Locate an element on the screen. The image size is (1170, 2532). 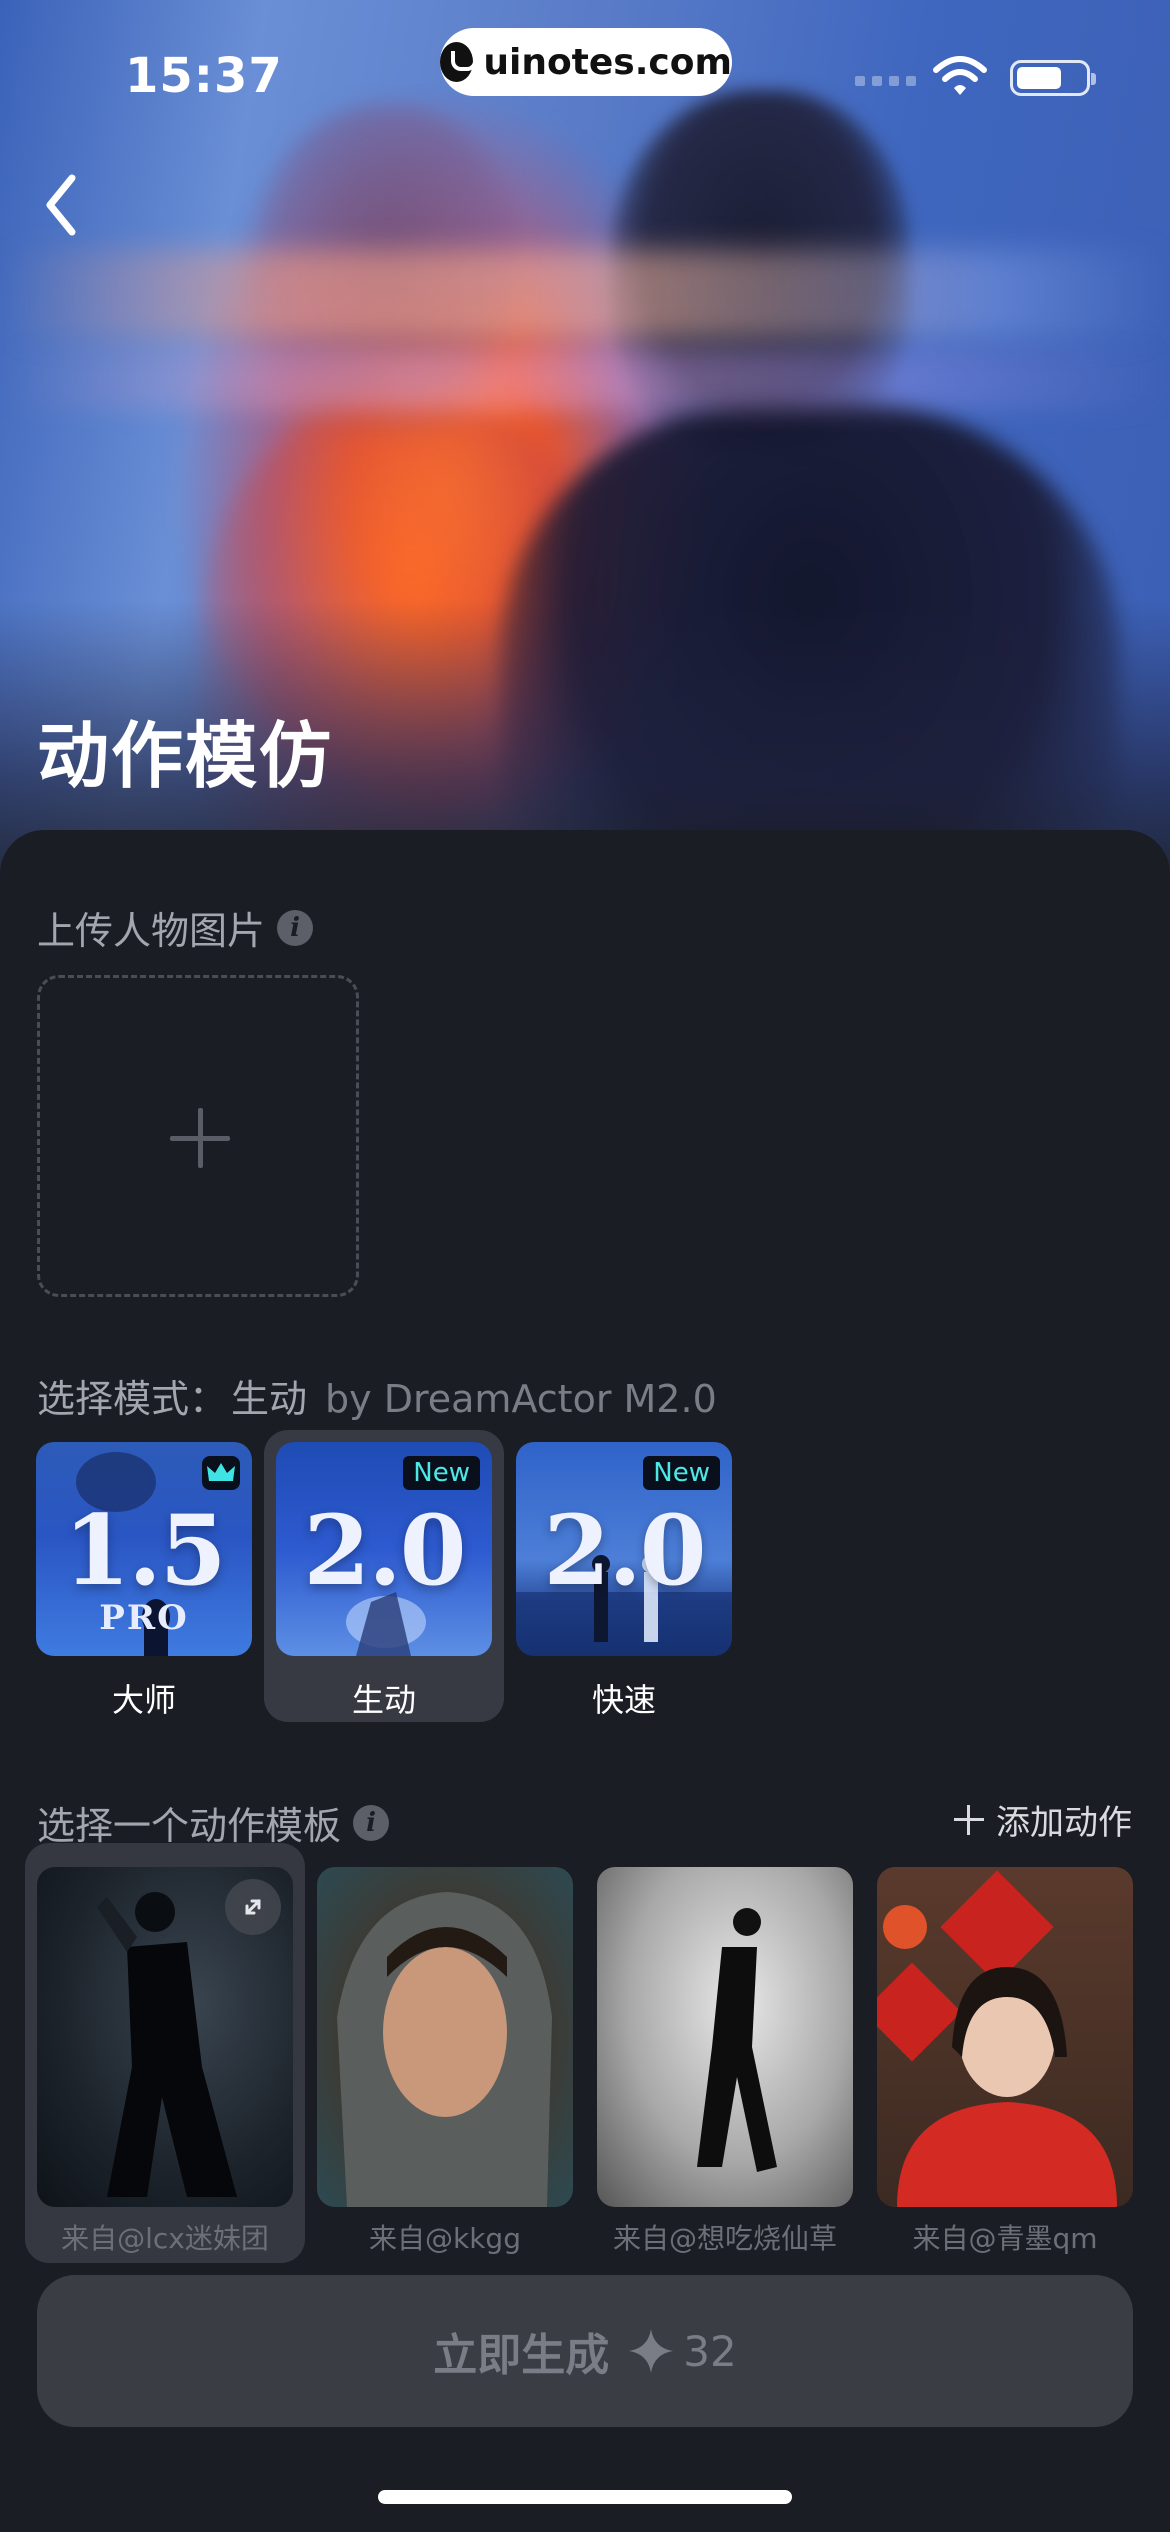
expand-icon is located at coordinates (253, 1907).